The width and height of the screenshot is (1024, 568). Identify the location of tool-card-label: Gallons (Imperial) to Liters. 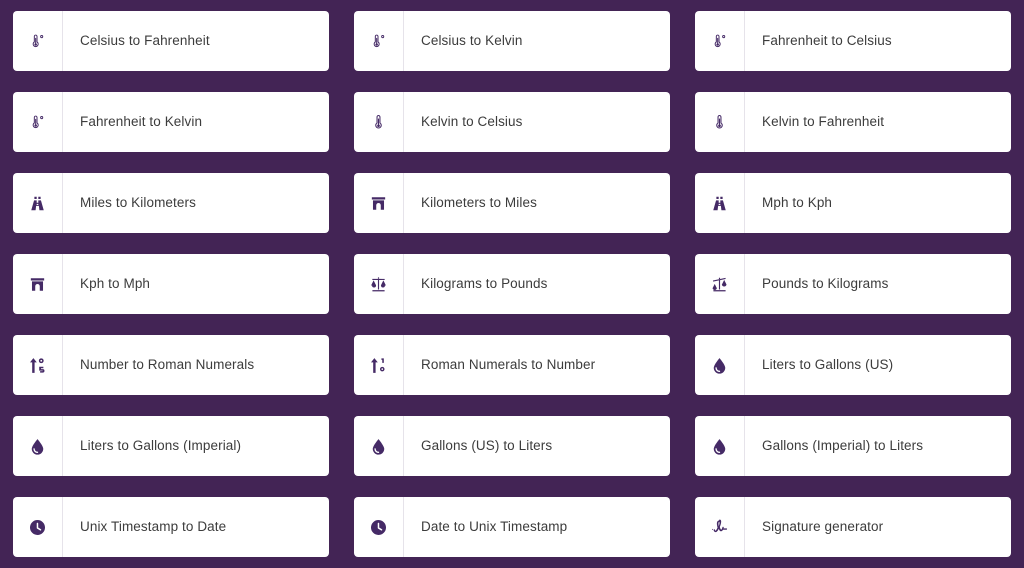
(843, 445).